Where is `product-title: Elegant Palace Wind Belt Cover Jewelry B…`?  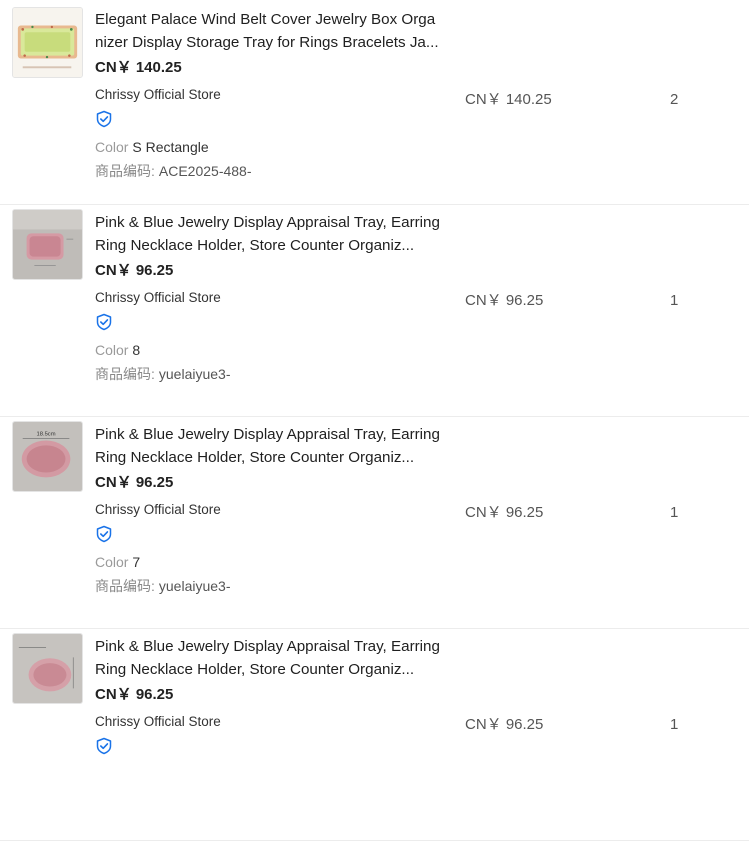
product-title: Elegant Palace Wind Belt Cover Jewelry B… is located at coordinates (267, 31).